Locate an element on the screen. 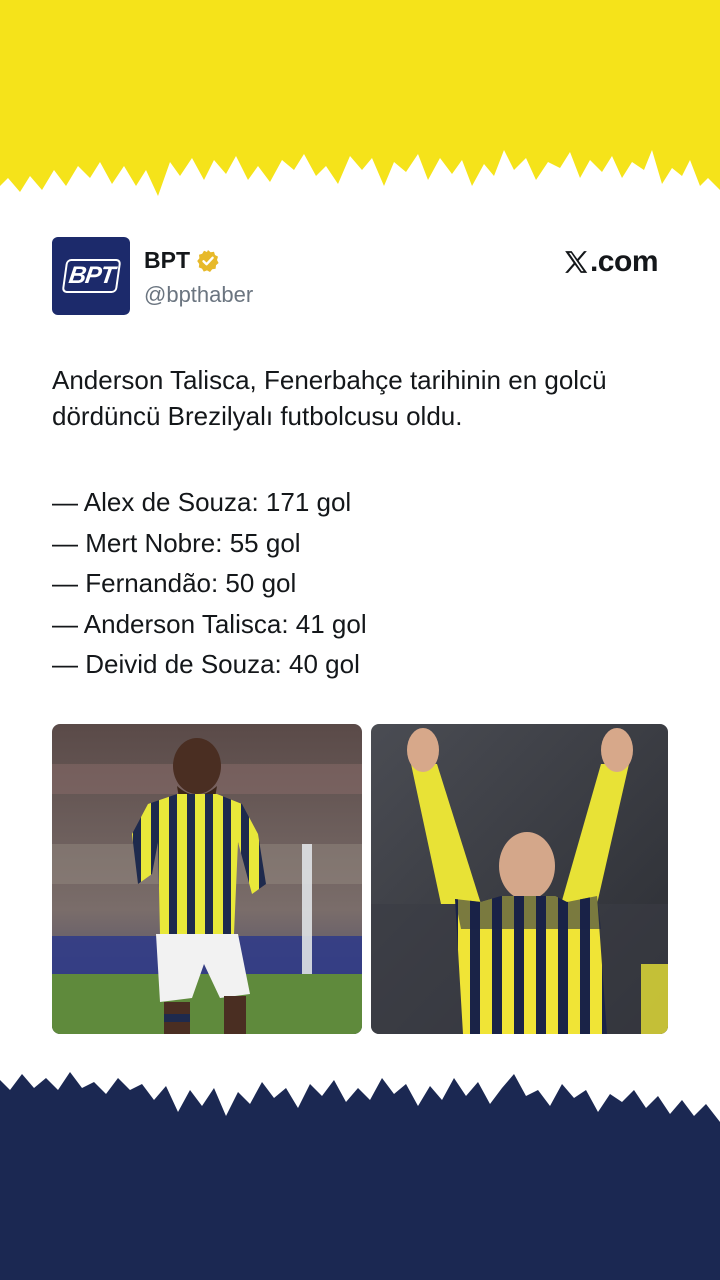 The width and height of the screenshot is (720, 1280). x-logo-icon is located at coordinates (576, 262).